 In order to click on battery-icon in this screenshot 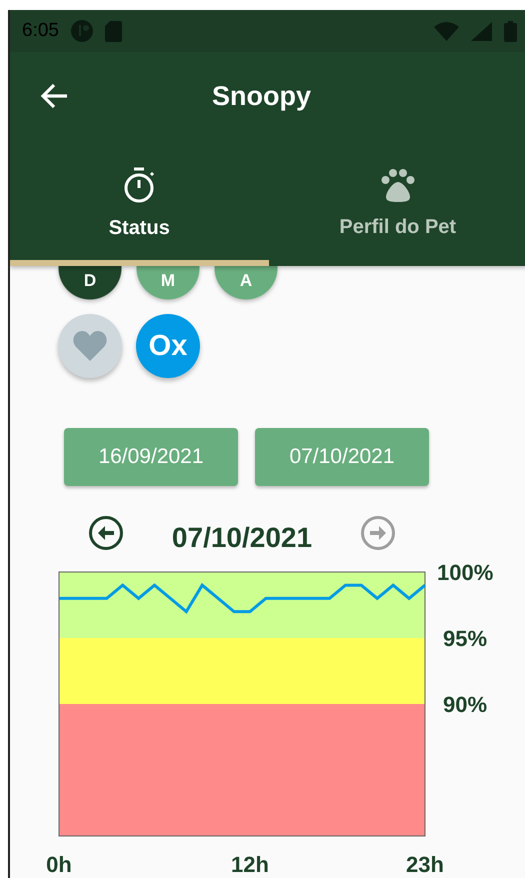, I will do `click(510, 31)`.